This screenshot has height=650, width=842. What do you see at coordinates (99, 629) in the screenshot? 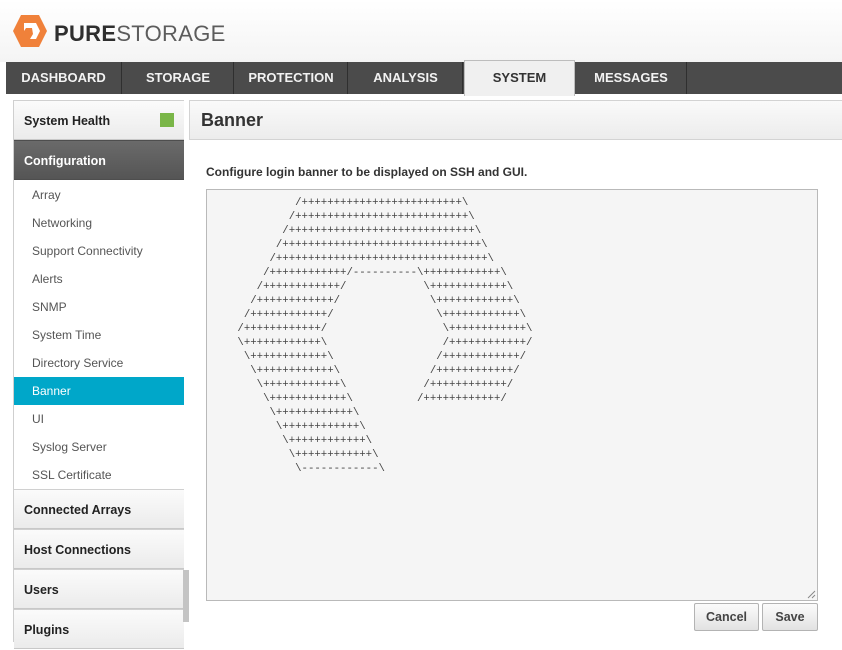
I see `sidebar-section-plugins: Plugins` at bounding box center [99, 629].